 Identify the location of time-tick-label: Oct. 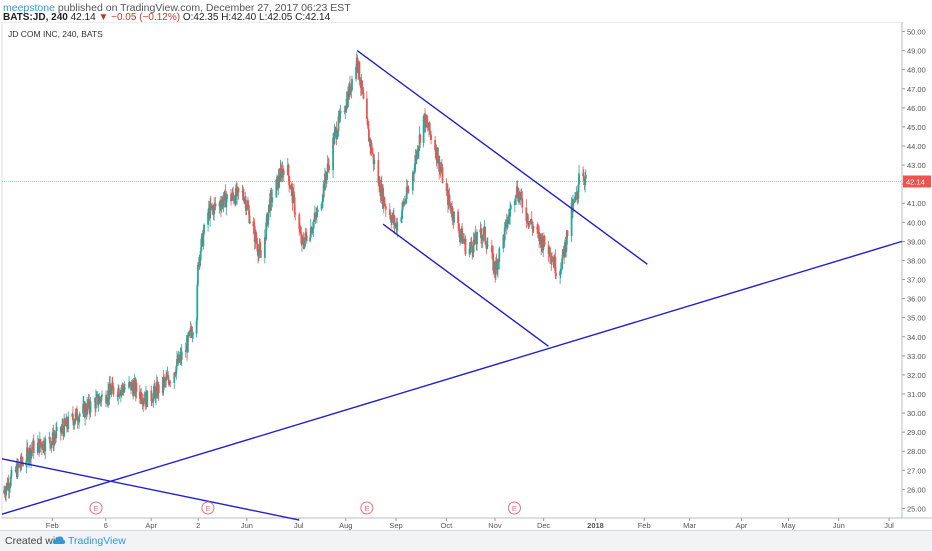
(446, 525).